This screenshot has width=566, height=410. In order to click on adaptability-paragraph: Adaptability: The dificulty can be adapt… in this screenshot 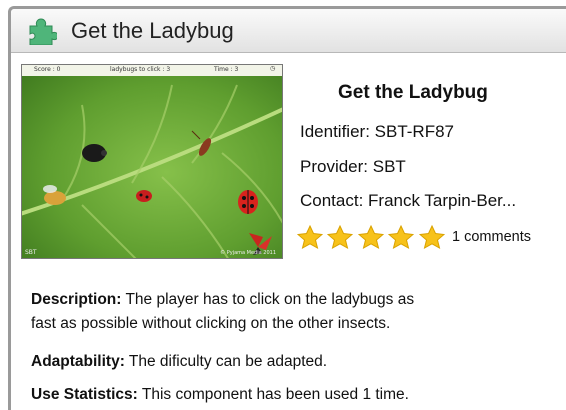, I will do `click(296, 362)`.